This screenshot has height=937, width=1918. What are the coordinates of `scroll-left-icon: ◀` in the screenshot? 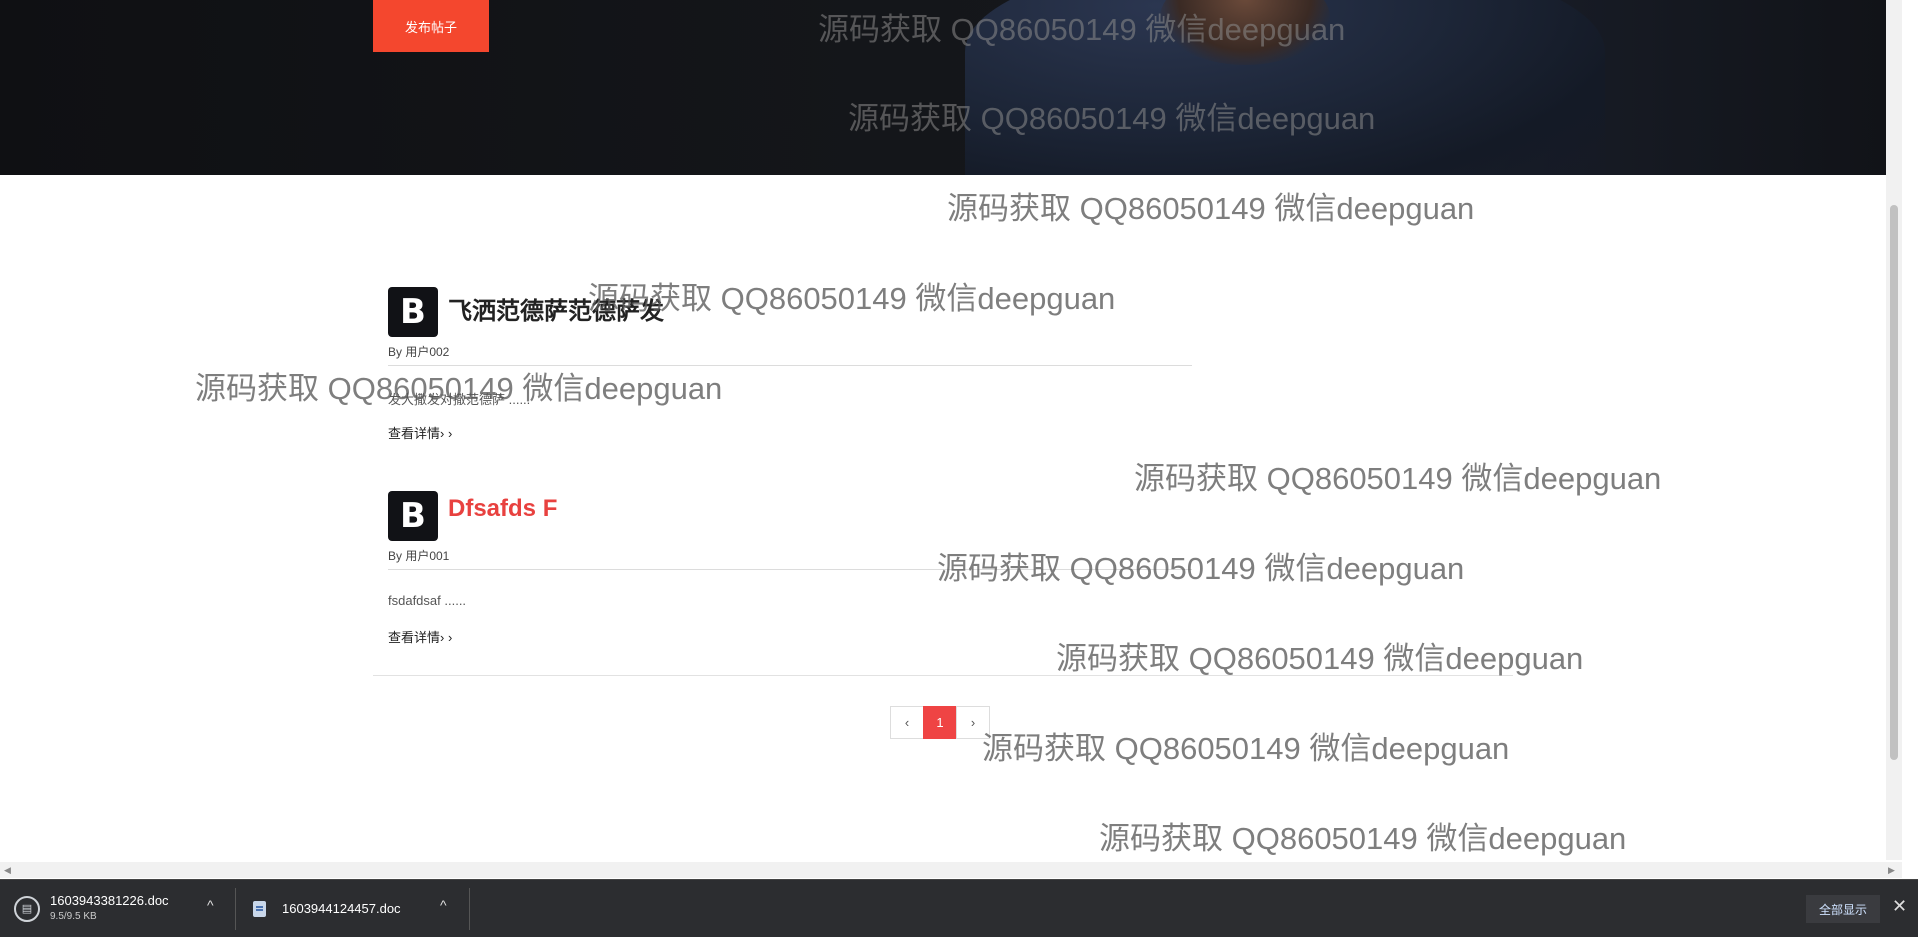 It's located at (7, 870).